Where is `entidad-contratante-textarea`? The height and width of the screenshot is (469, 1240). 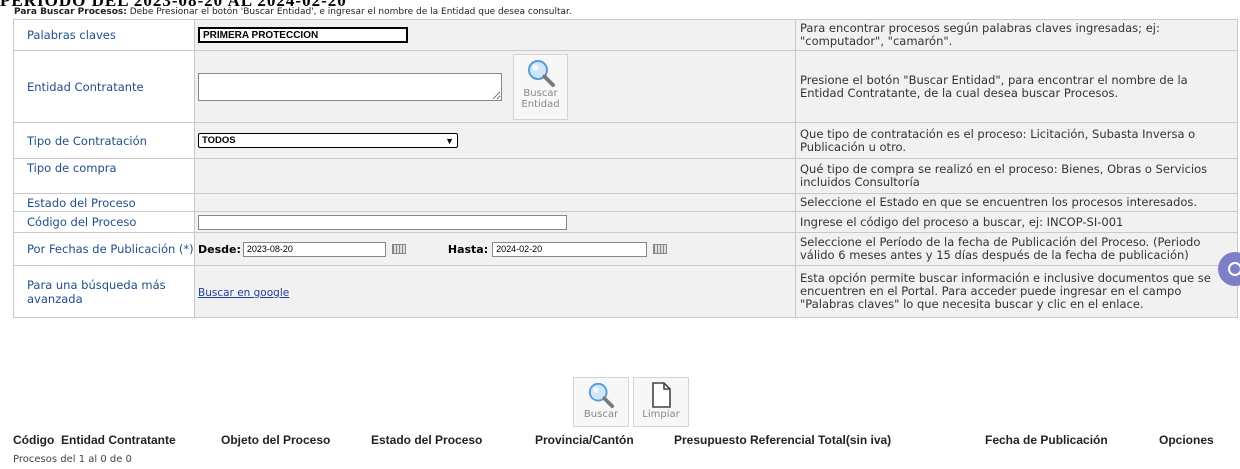
entidad-contratante-textarea is located at coordinates (350, 86).